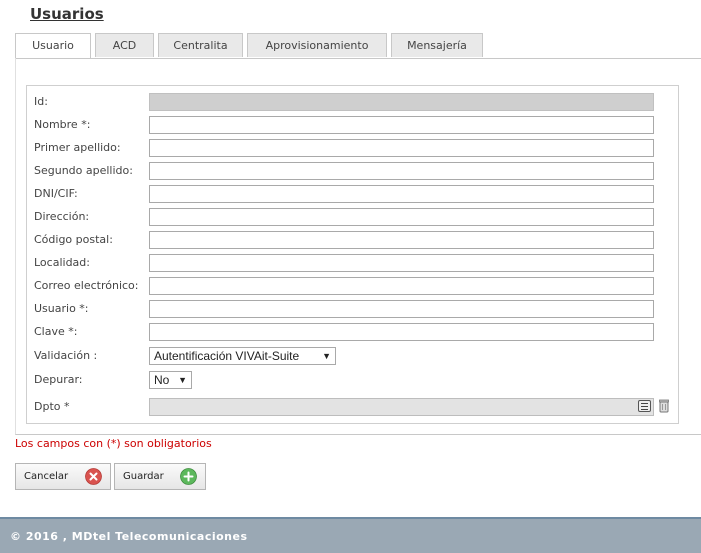 The width and height of the screenshot is (701, 553). What do you see at coordinates (56, 193) in the screenshot?
I see `dni-label: DNI/CIF:` at bounding box center [56, 193].